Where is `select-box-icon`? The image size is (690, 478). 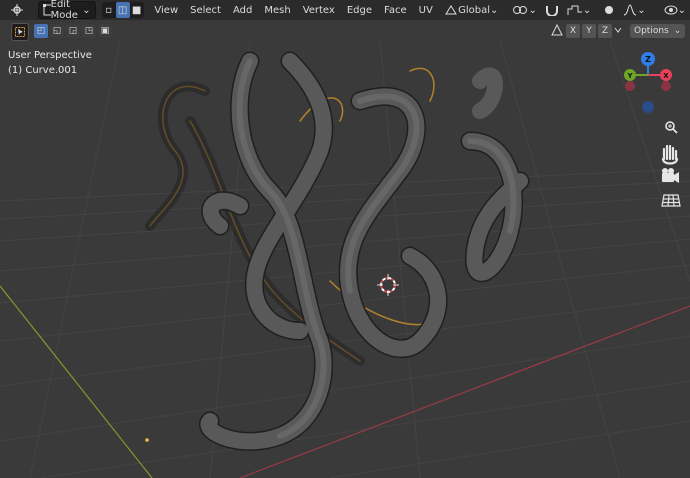 select-box-icon is located at coordinates (20, 32).